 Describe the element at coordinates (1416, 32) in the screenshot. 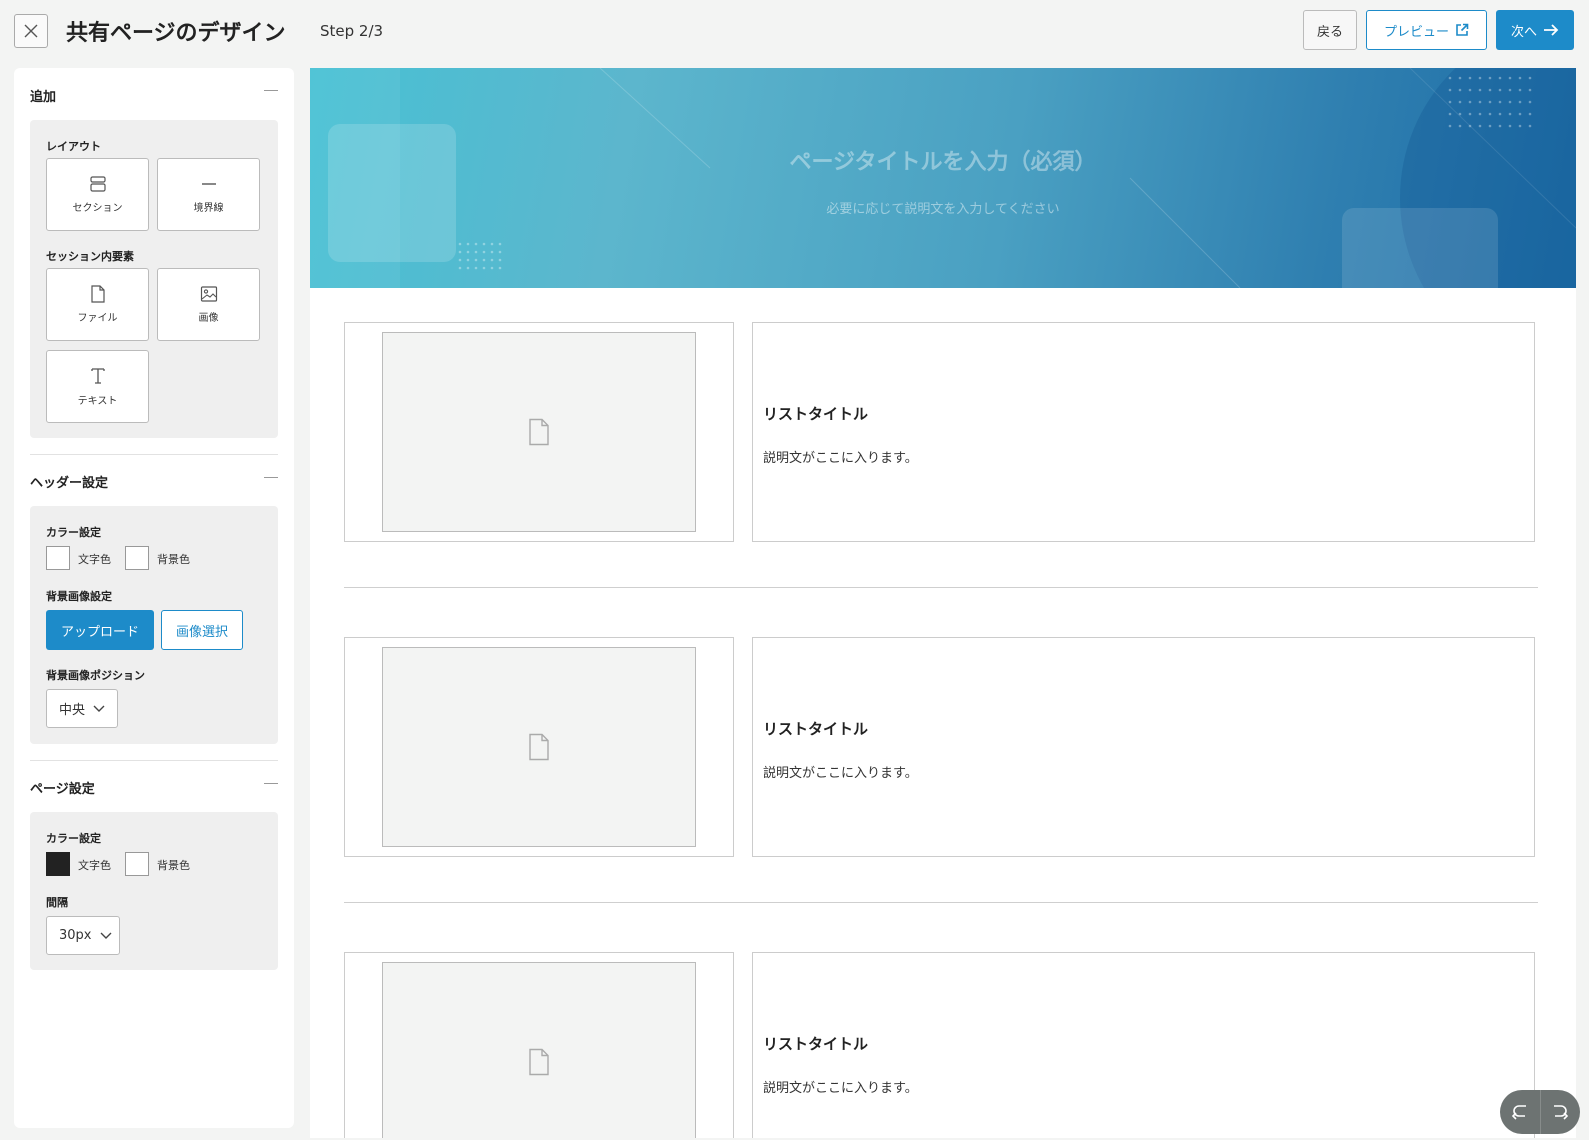

I see `preview-button-label: プレビュー` at that location.